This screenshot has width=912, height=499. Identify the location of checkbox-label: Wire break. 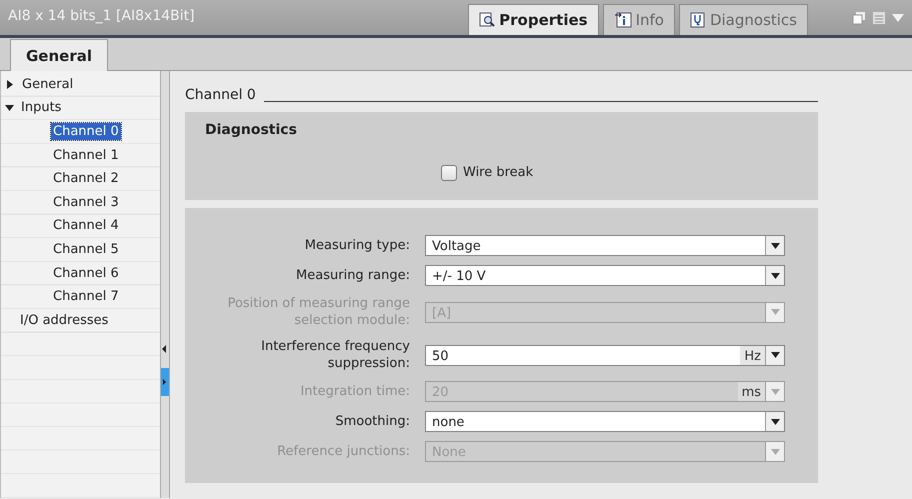
(498, 173).